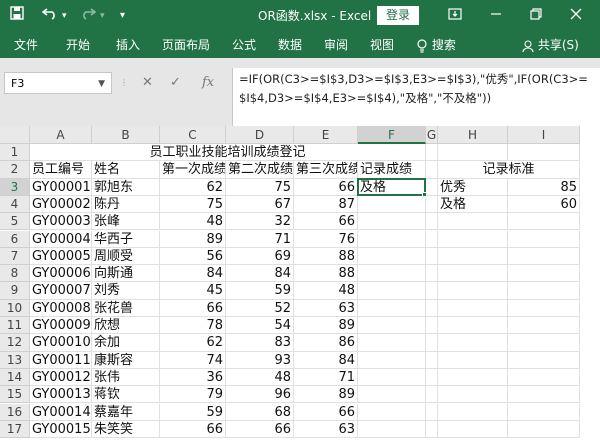  What do you see at coordinates (536, 16) in the screenshot?
I see `restore-icon` at bounding box center [536, 16].